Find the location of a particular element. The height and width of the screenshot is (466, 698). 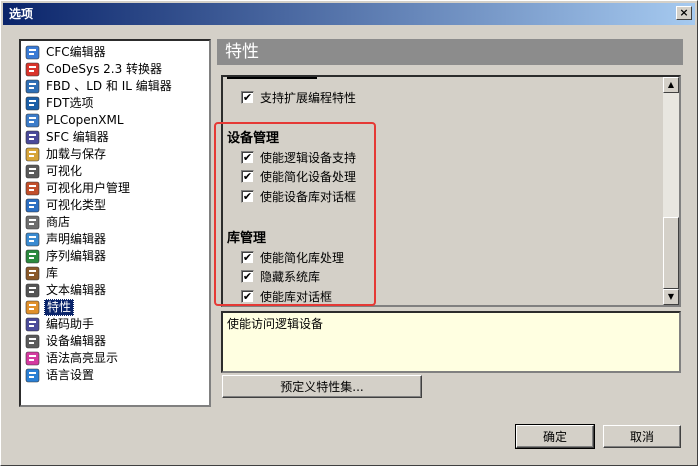

option-library-dialog: ✔ 使能库对话框 is located at coordinates (286, 296).